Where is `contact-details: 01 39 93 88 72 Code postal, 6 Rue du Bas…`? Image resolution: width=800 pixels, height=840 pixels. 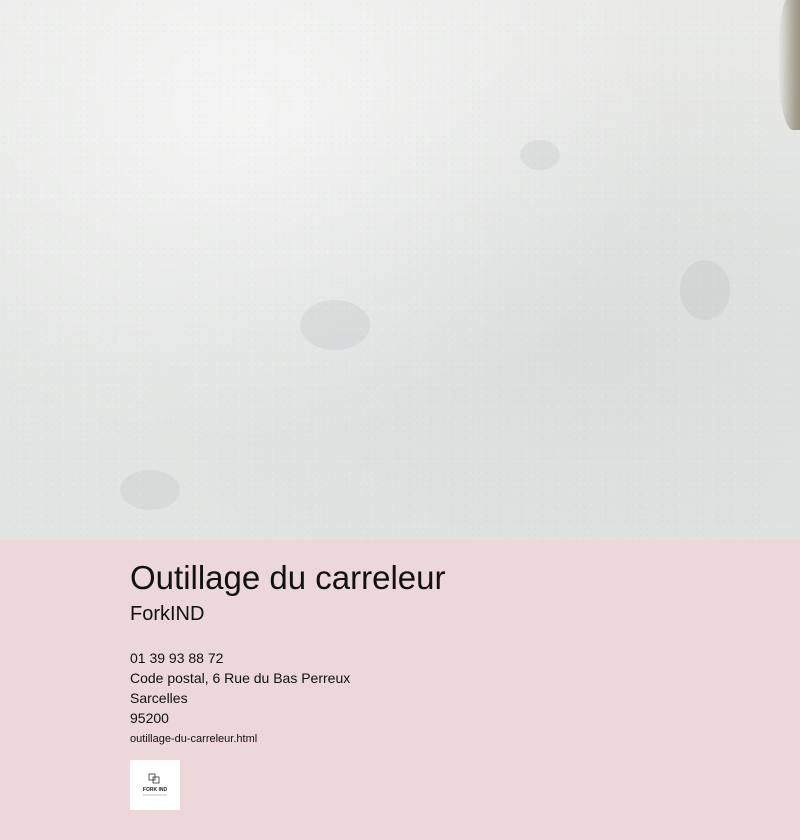 contact-details: 01 39 93 88 72 Code postal, 6 Rue du Bas… is located at coordinates (450, 699).